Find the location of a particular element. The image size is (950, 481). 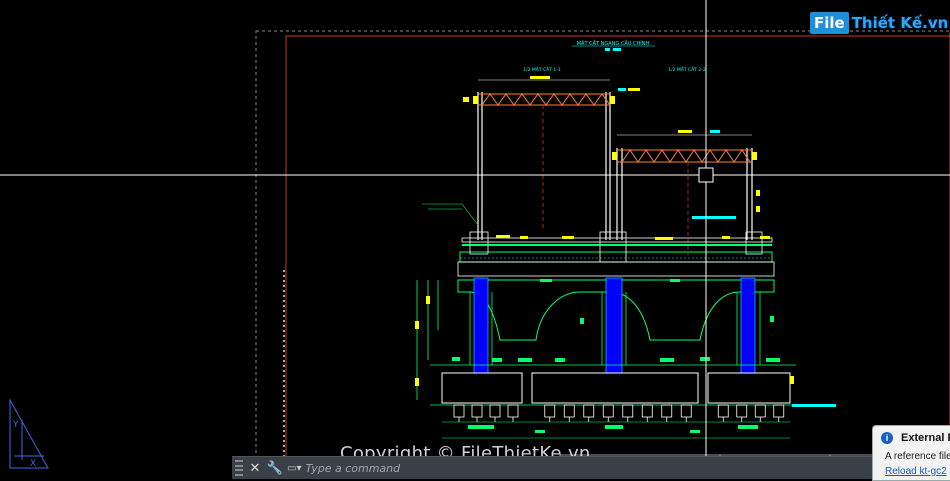

right-half-label: 1/2 MẶT CẮT 2-2 is located at coordinates (687, 69).